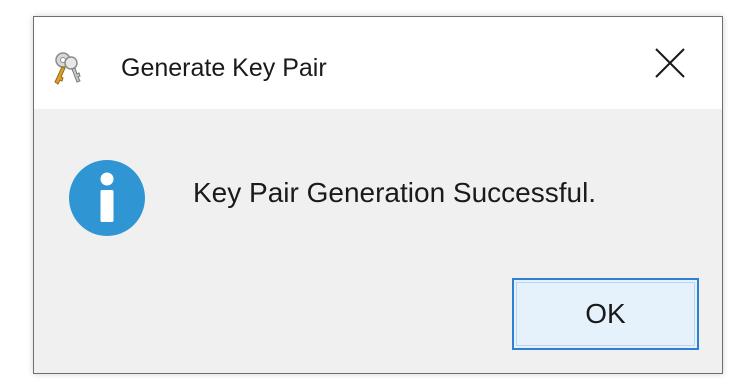 The image size is (733, 383). What do you see at coordinates (670, 63) in the screenshot?
I see `close-icon` at bounding box center [670, 63].